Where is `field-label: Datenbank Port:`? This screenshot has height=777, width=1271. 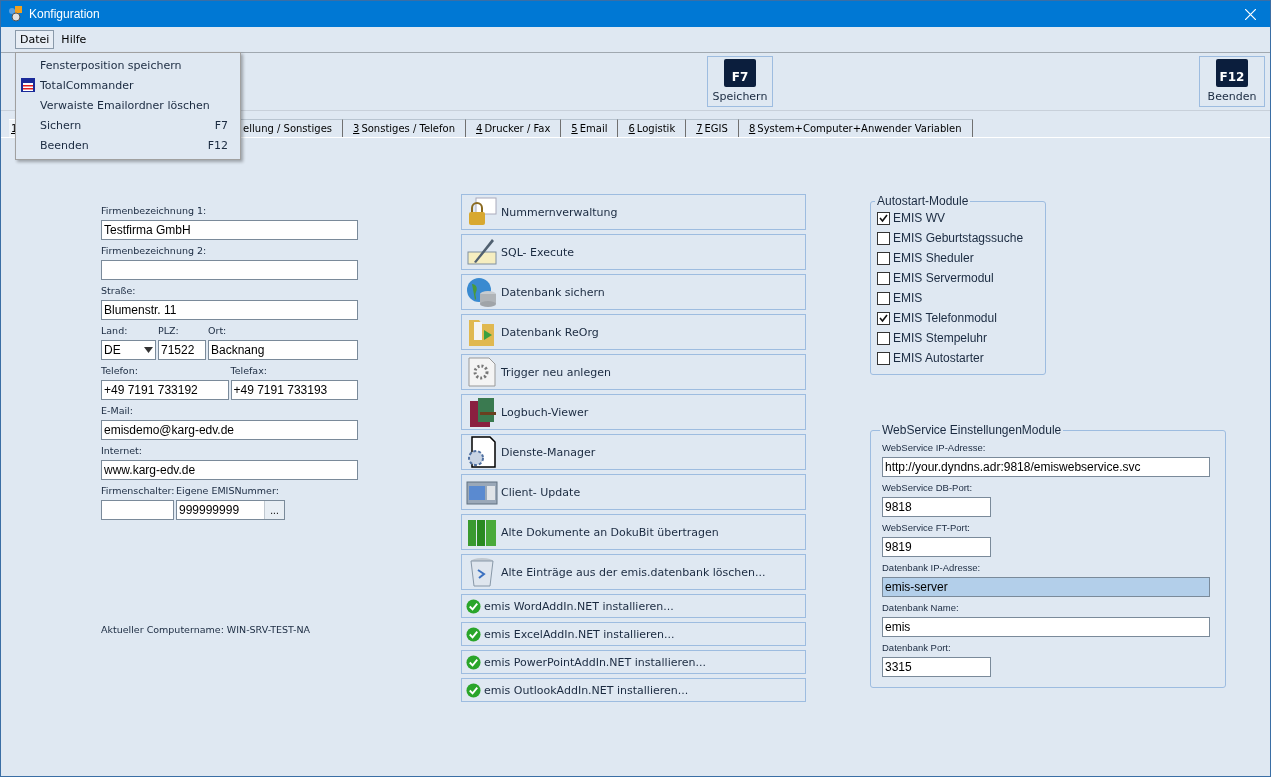 field-label: Datenbank Port: is located at coordinates (917, 648).